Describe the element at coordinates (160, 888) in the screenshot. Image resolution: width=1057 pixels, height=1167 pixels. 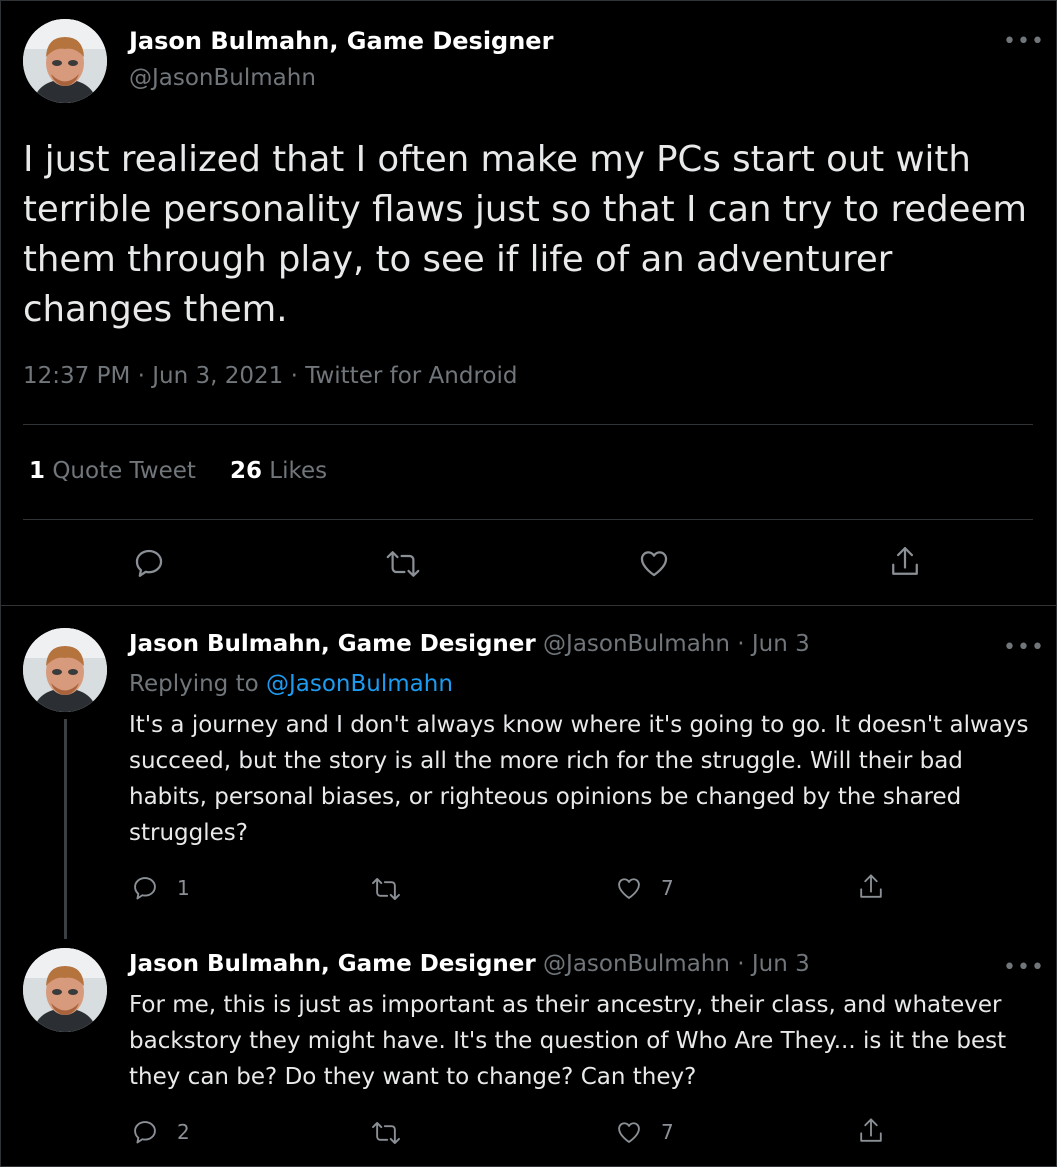
I see `reply-button: 1` at that location.